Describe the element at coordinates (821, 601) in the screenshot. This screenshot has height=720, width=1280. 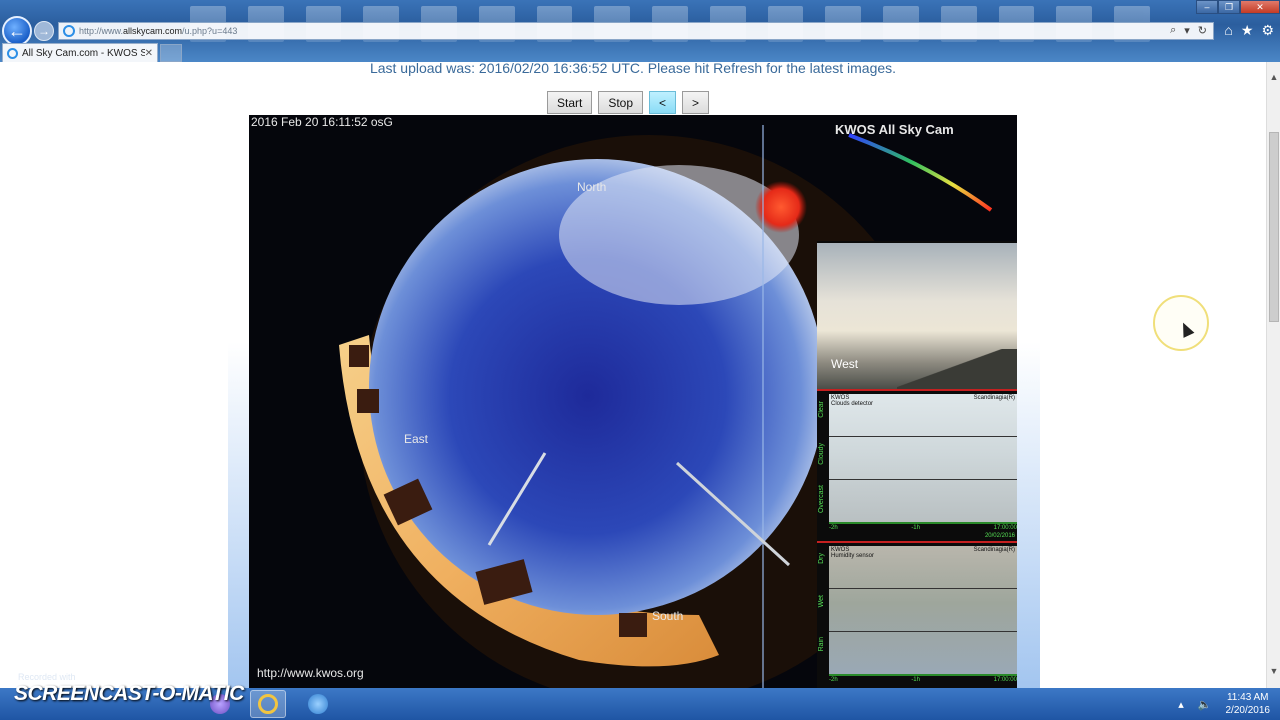
I see `humidity-level-wet: Wet` at that location.